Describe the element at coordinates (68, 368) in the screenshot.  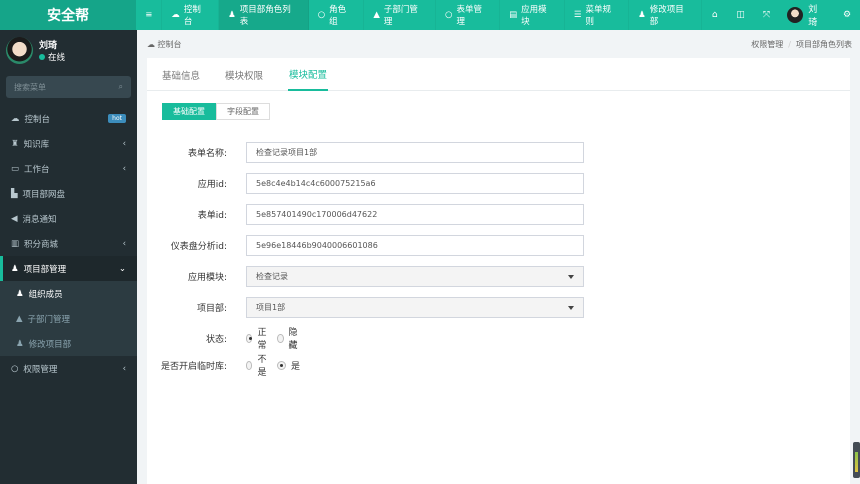
I see `sidebar-item: ○ 权限管理 ‹` at that location.